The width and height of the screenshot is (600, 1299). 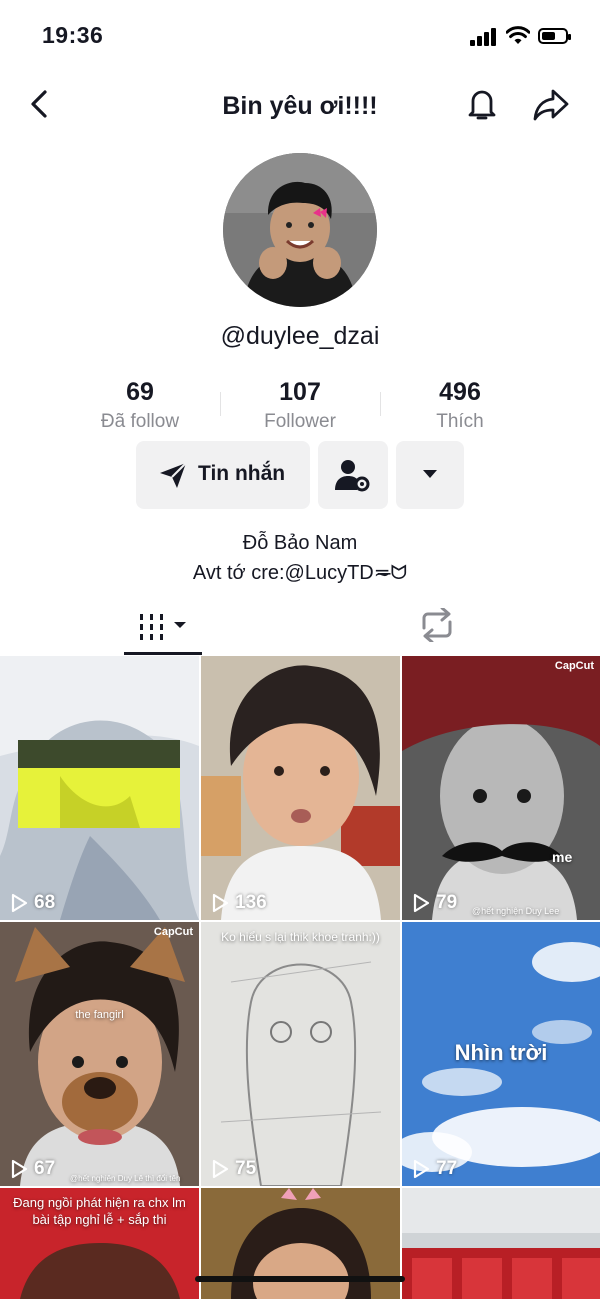 I want to click on view-count: 75, so click(x=233, y=1169).